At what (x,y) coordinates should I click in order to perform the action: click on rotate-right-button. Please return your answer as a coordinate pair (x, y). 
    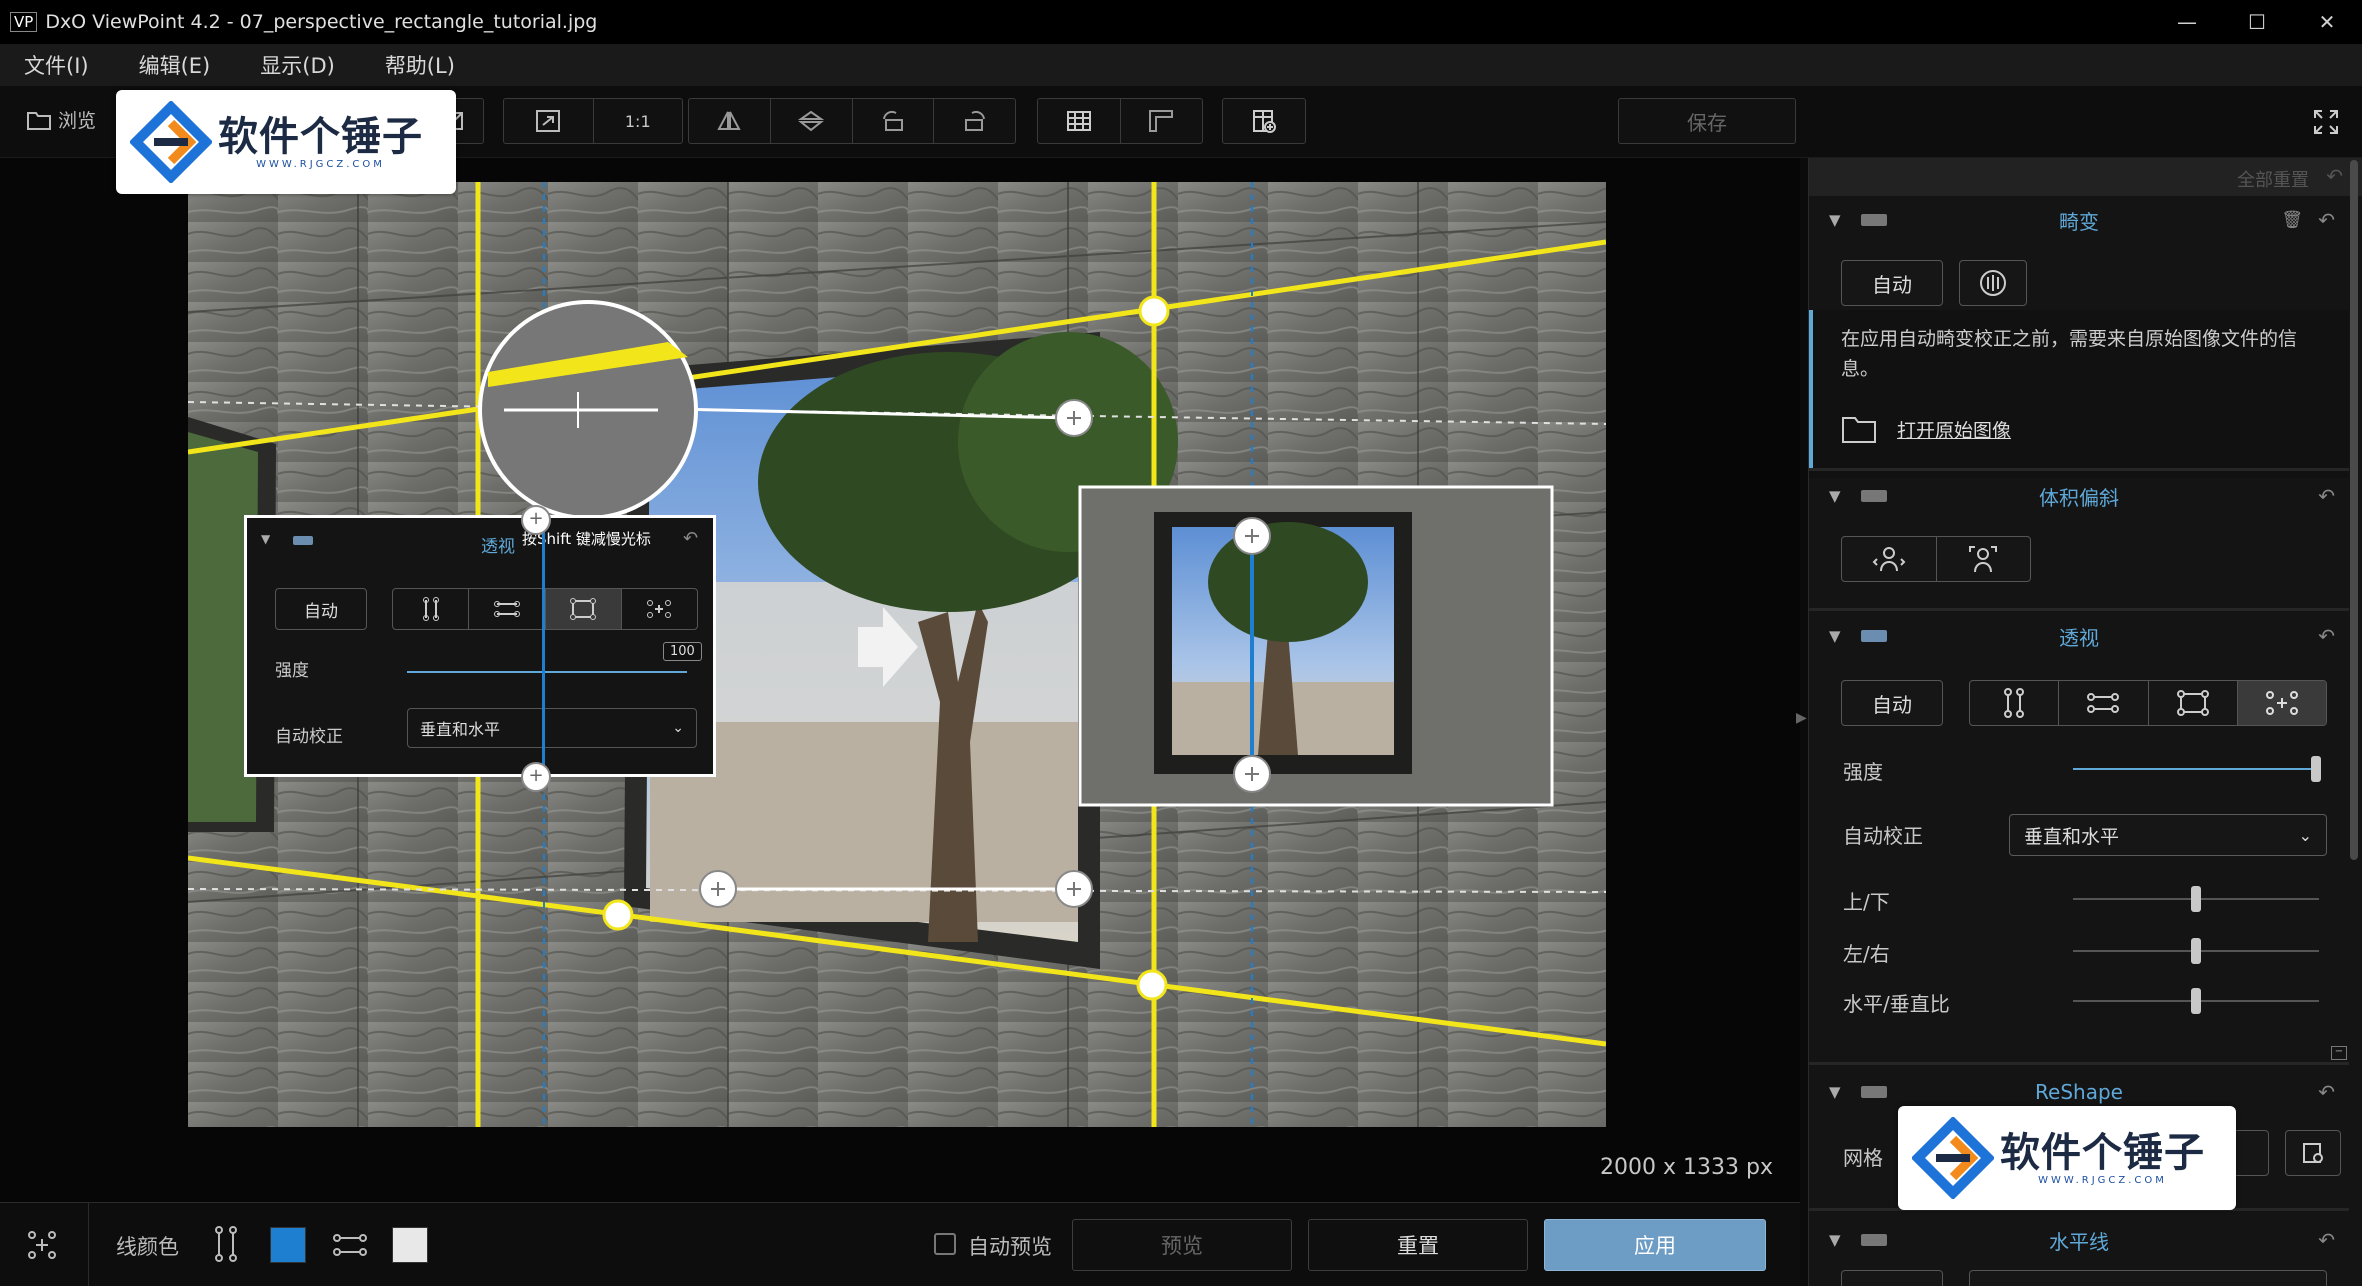
    Looking at the image, I should click on (974, 121).